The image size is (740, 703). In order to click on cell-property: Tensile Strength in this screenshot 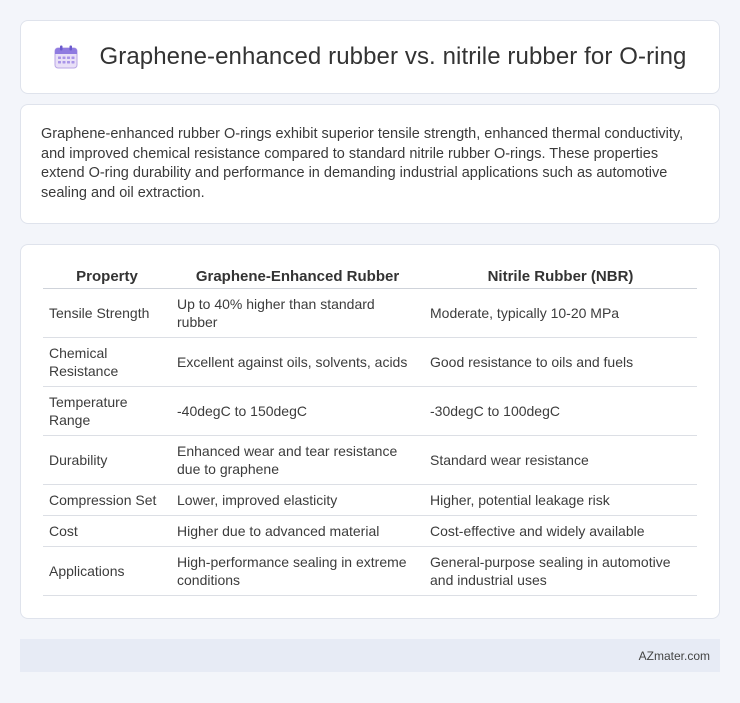, I will do `click(107, 313)`.